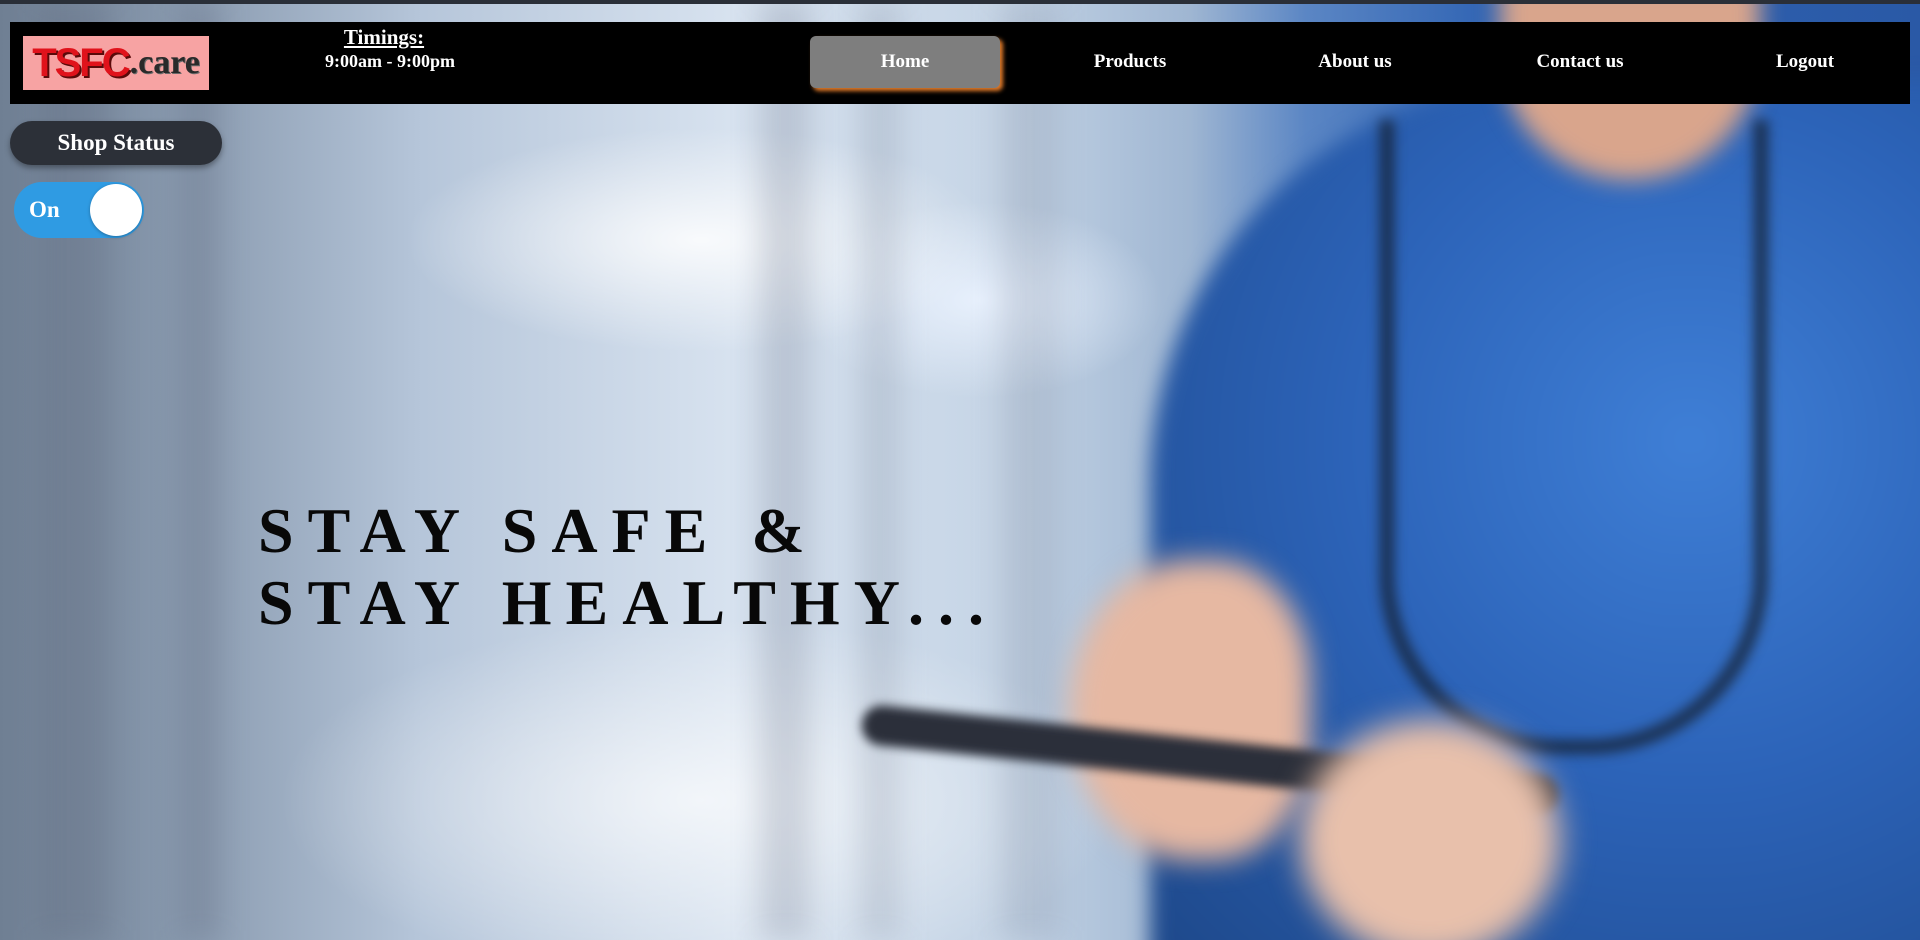  I want to click on nav-home-link: Home, so click(905, 62).